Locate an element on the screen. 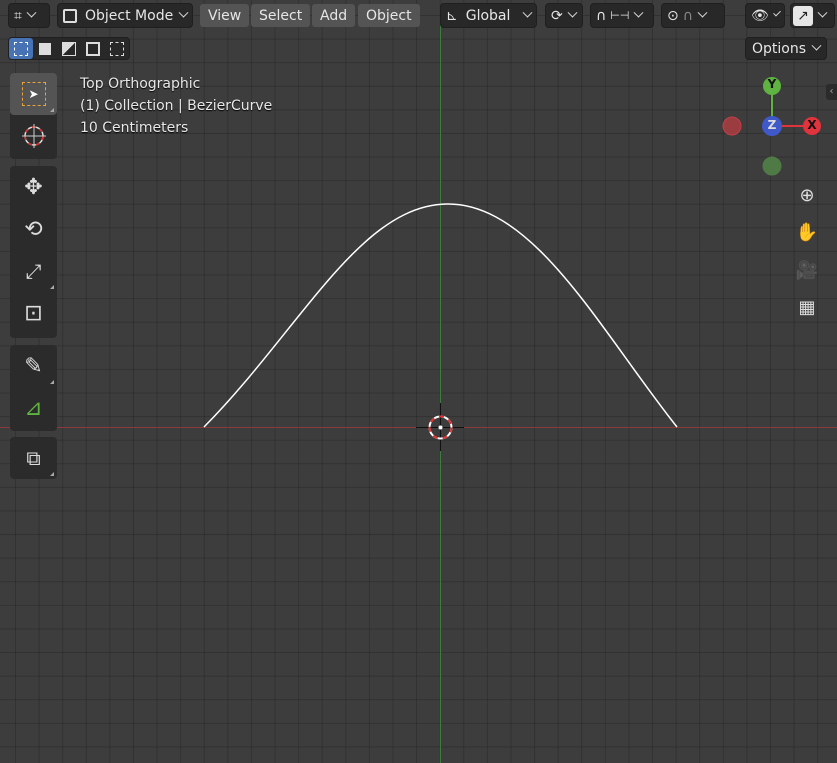  scale-tool: ⤢ is located at coordinates (33, 271).